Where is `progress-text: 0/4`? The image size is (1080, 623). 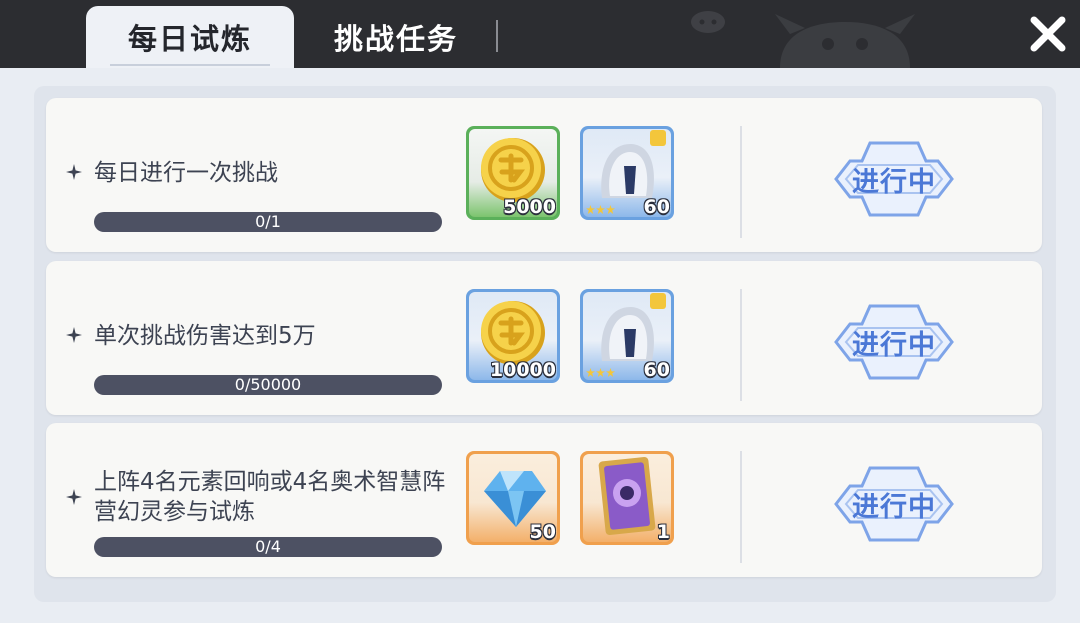 progress-text: 0/4 is located at coordinates (268, 546).